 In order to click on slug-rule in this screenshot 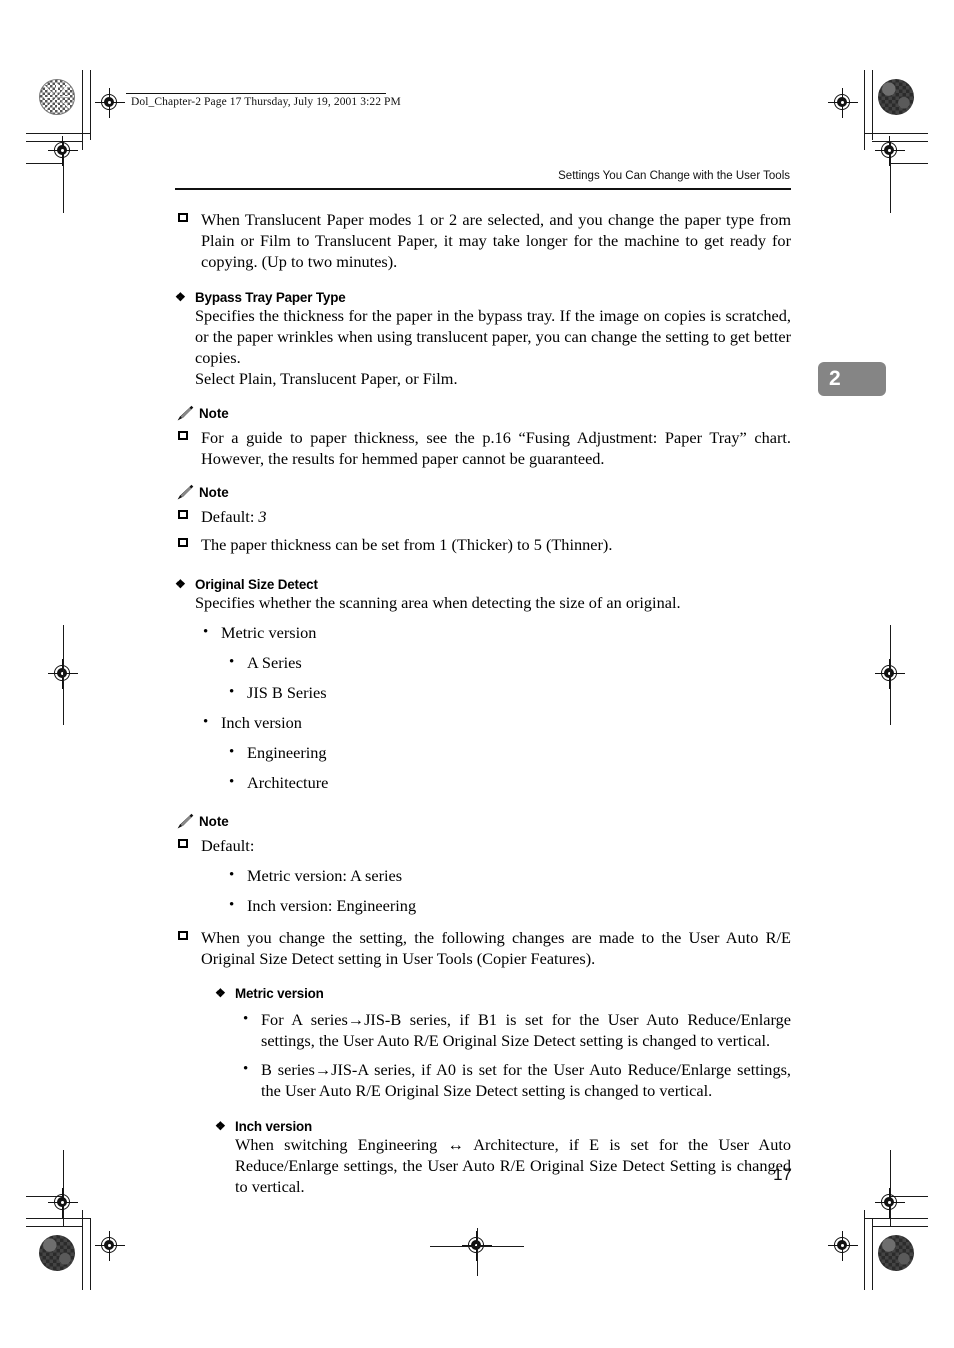, I will do `click(256, 93)`.